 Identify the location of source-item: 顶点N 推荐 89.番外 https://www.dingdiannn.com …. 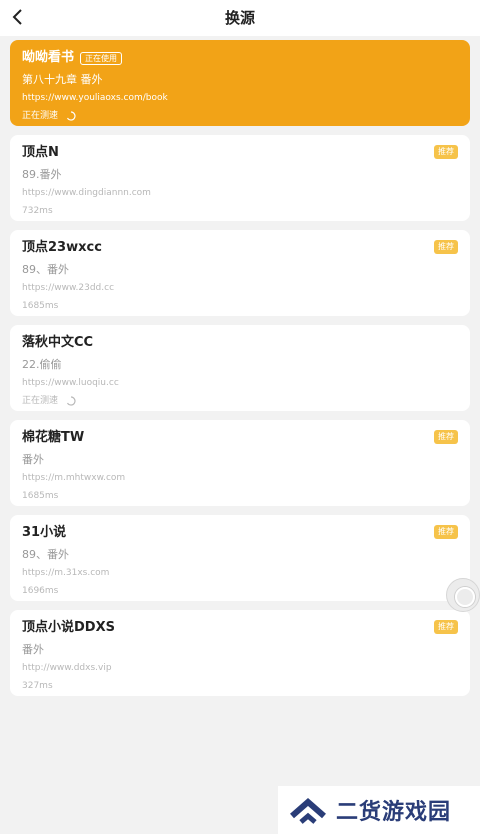
(240, 178).